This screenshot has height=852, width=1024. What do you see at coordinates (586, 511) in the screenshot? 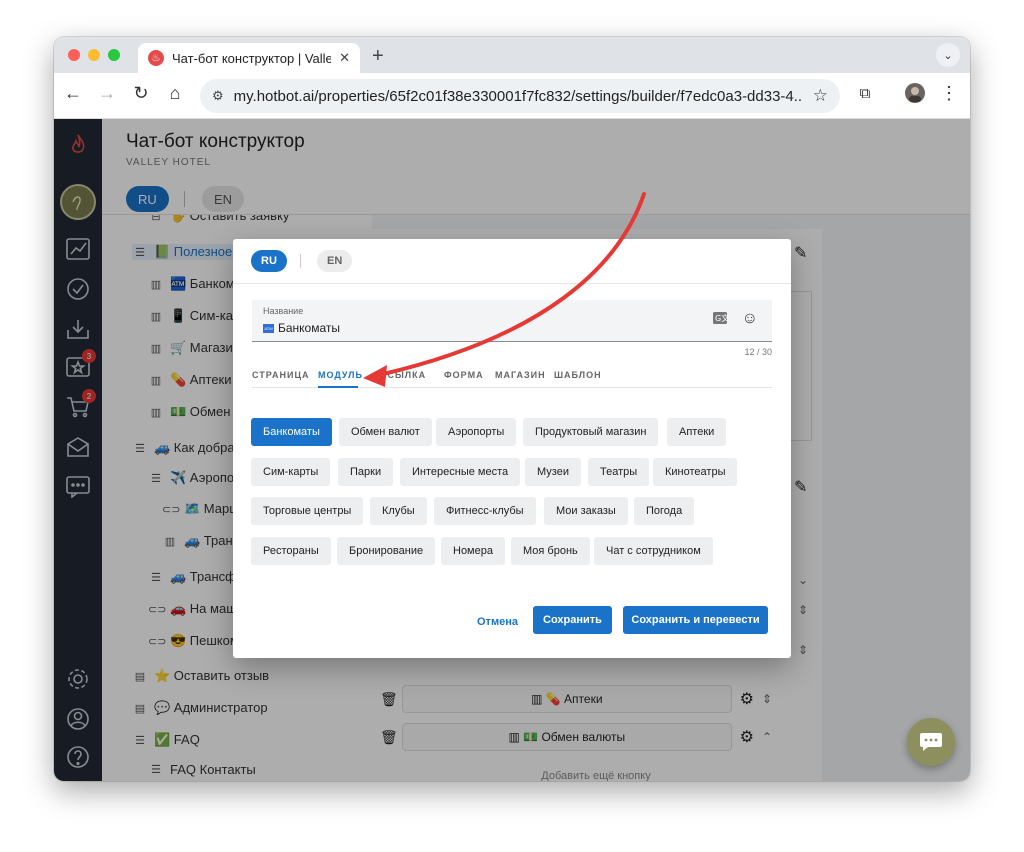
I see `module-chip-orders: Мои заказы` at bounding box center [586, 511].